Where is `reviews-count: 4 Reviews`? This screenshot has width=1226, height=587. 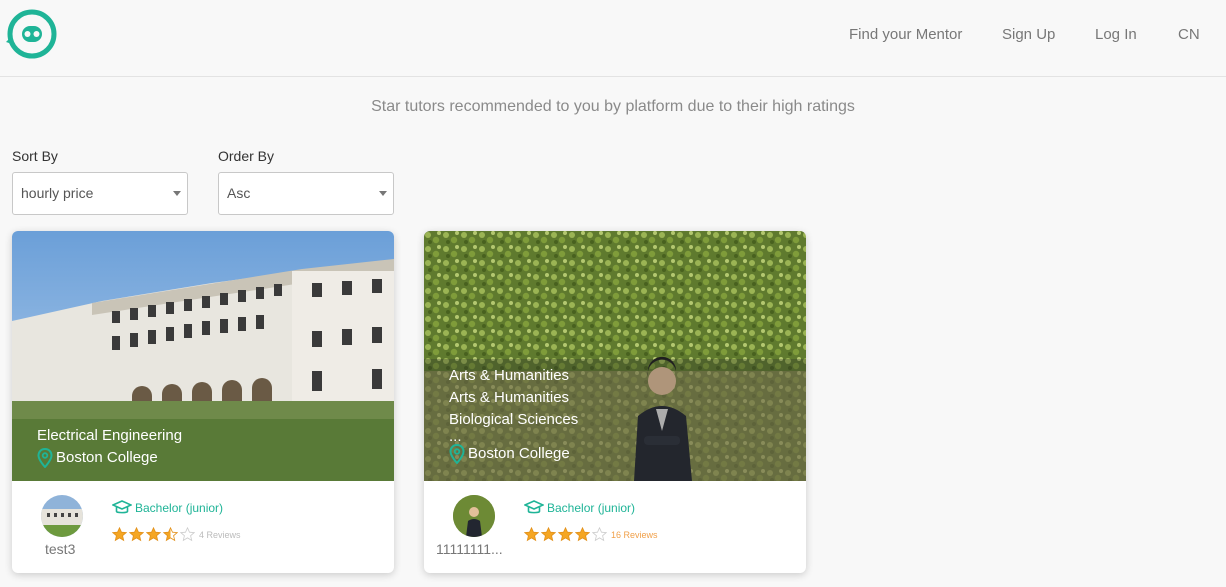 reviews-count: 4 Reviews is located at coordinates (220, 534).